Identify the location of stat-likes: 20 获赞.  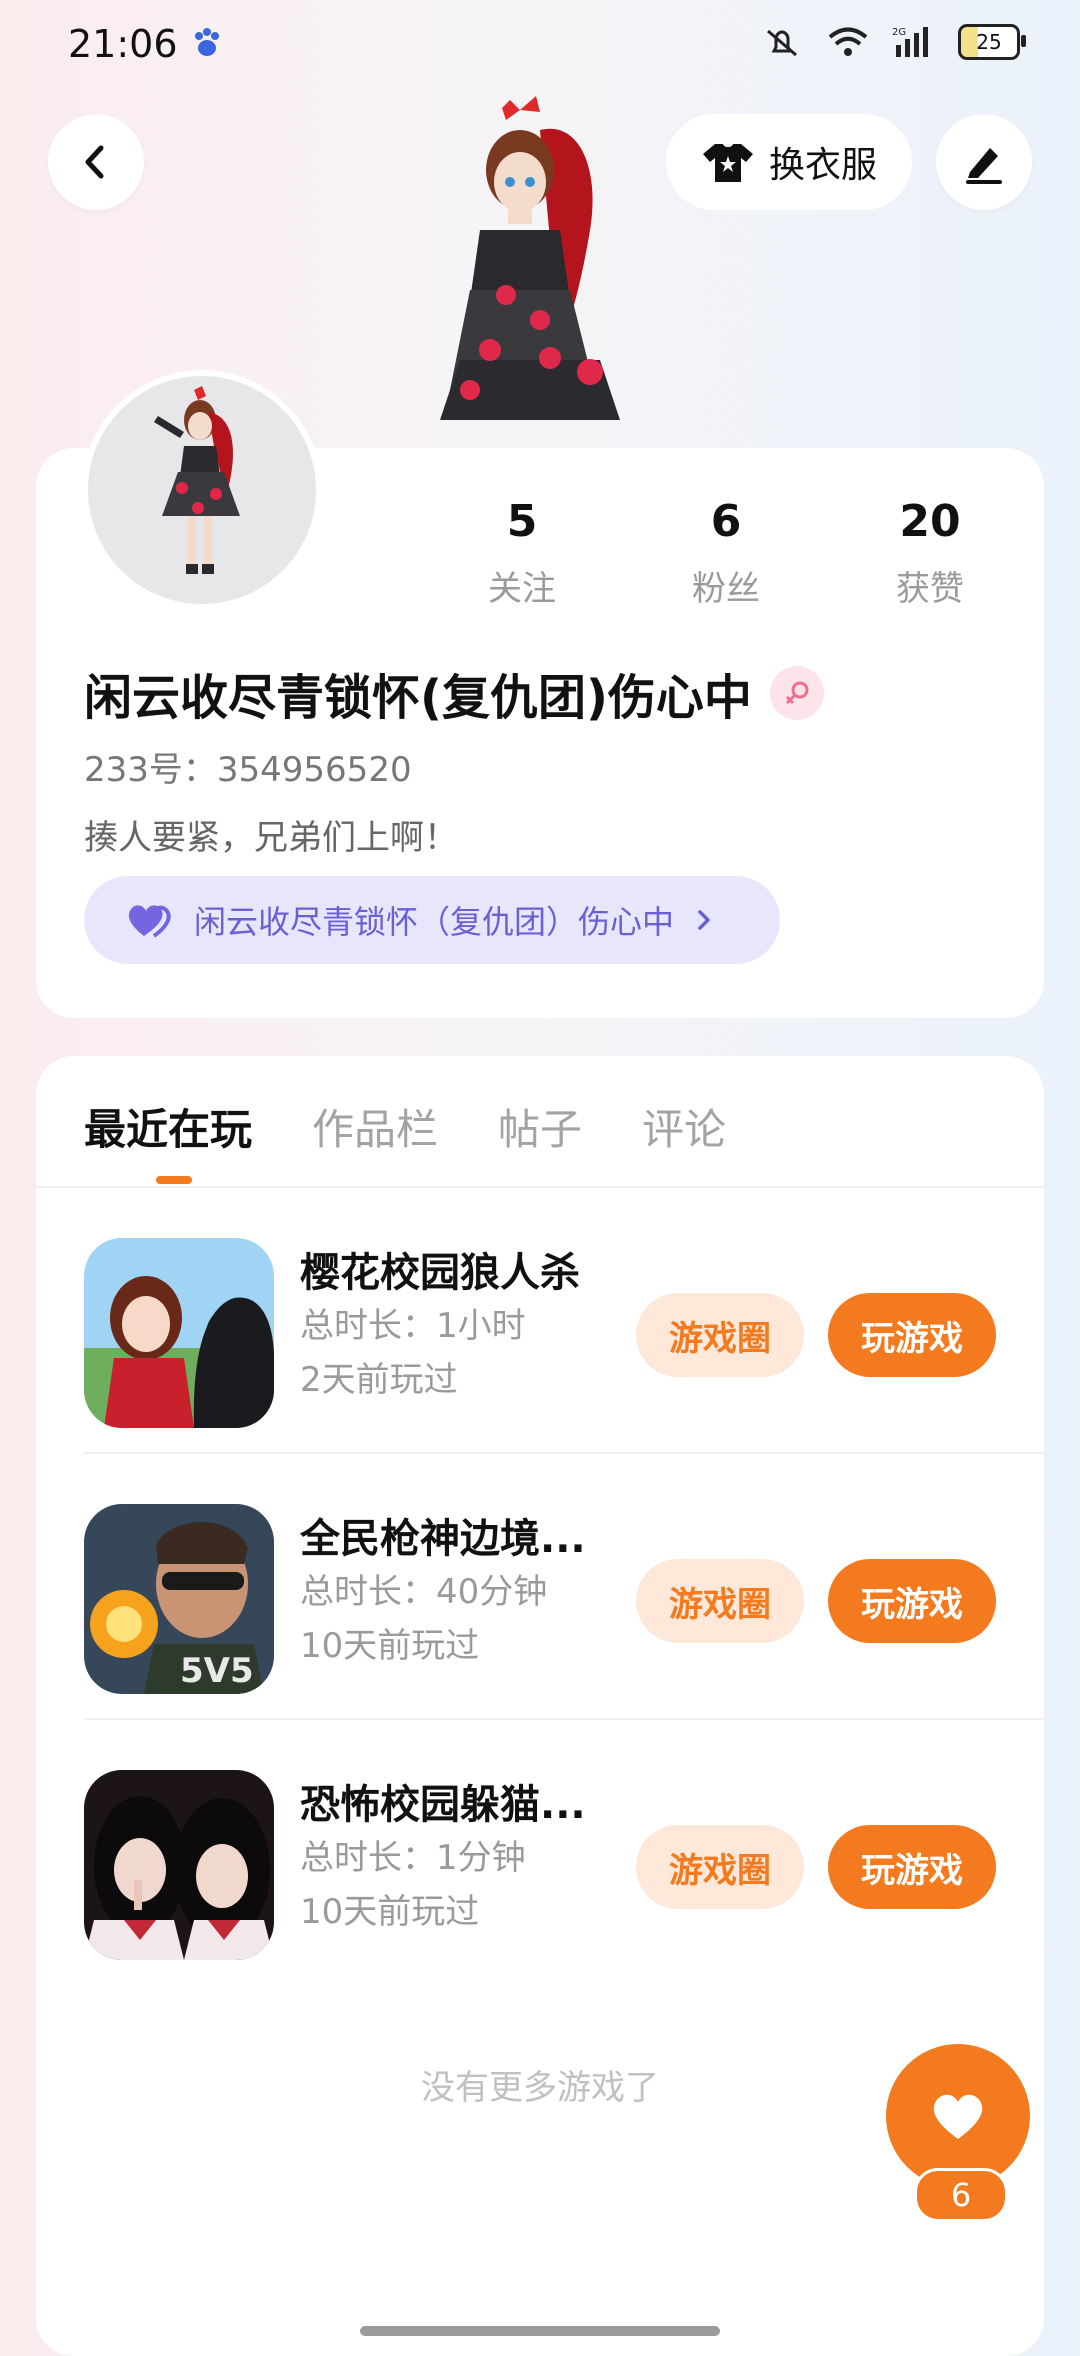
(930, 553).